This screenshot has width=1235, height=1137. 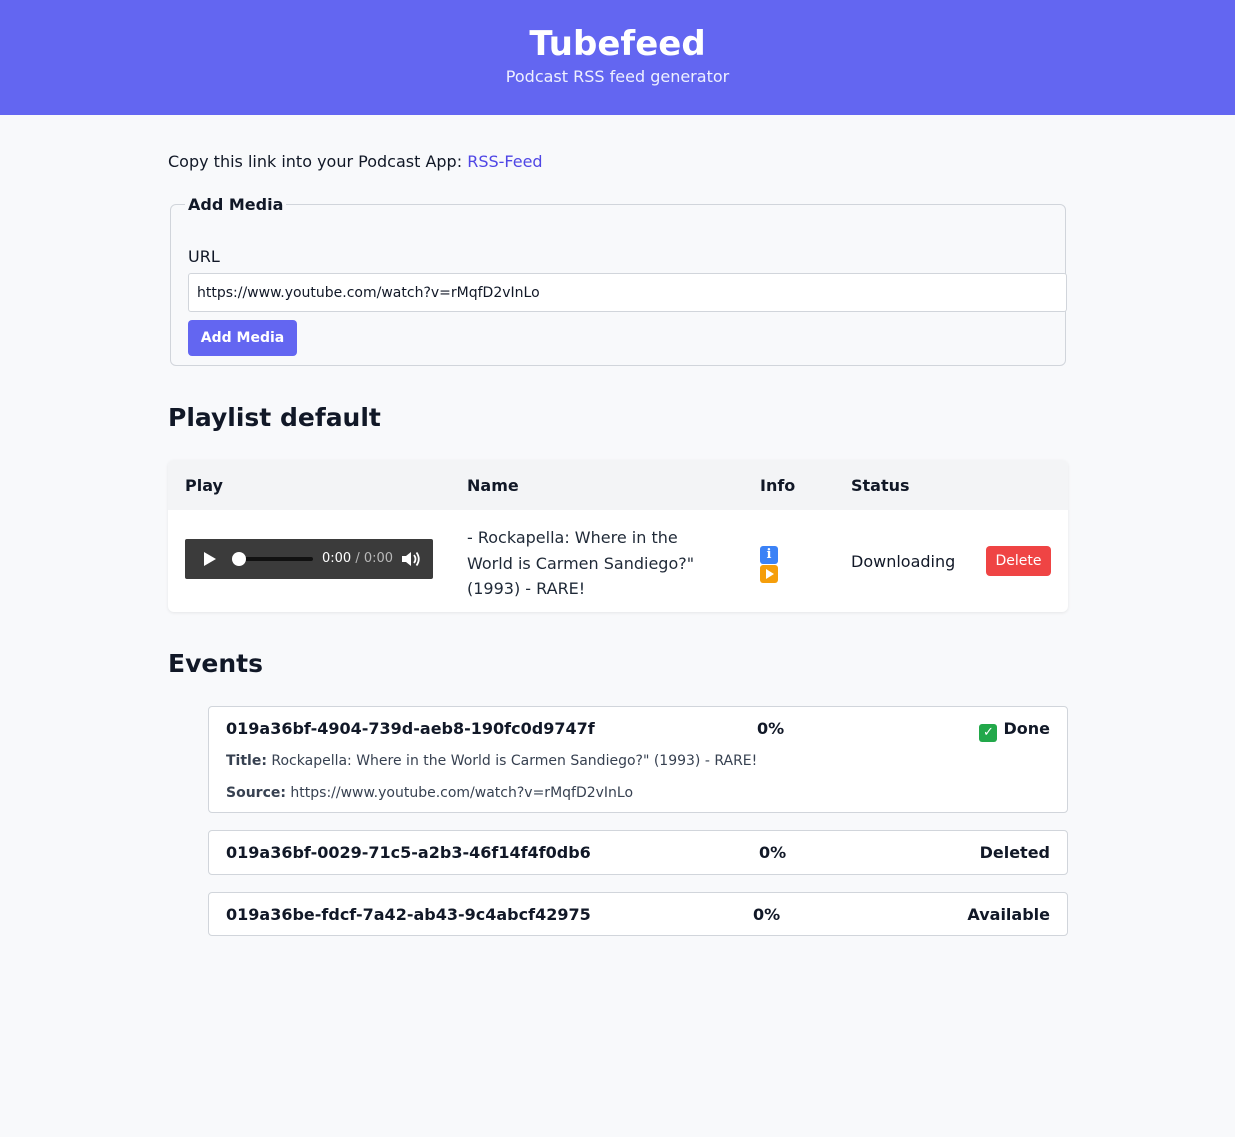 I want to click on event-source-label: Source:, so click(x=256, y=793).